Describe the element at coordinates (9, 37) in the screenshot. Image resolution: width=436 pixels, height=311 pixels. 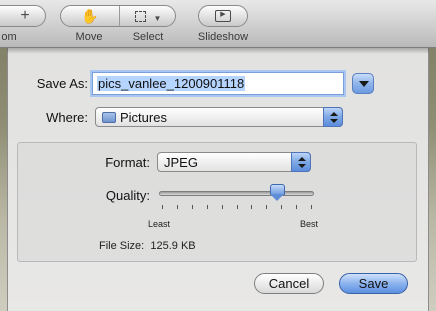
I see `zoom-label: om` at that location.